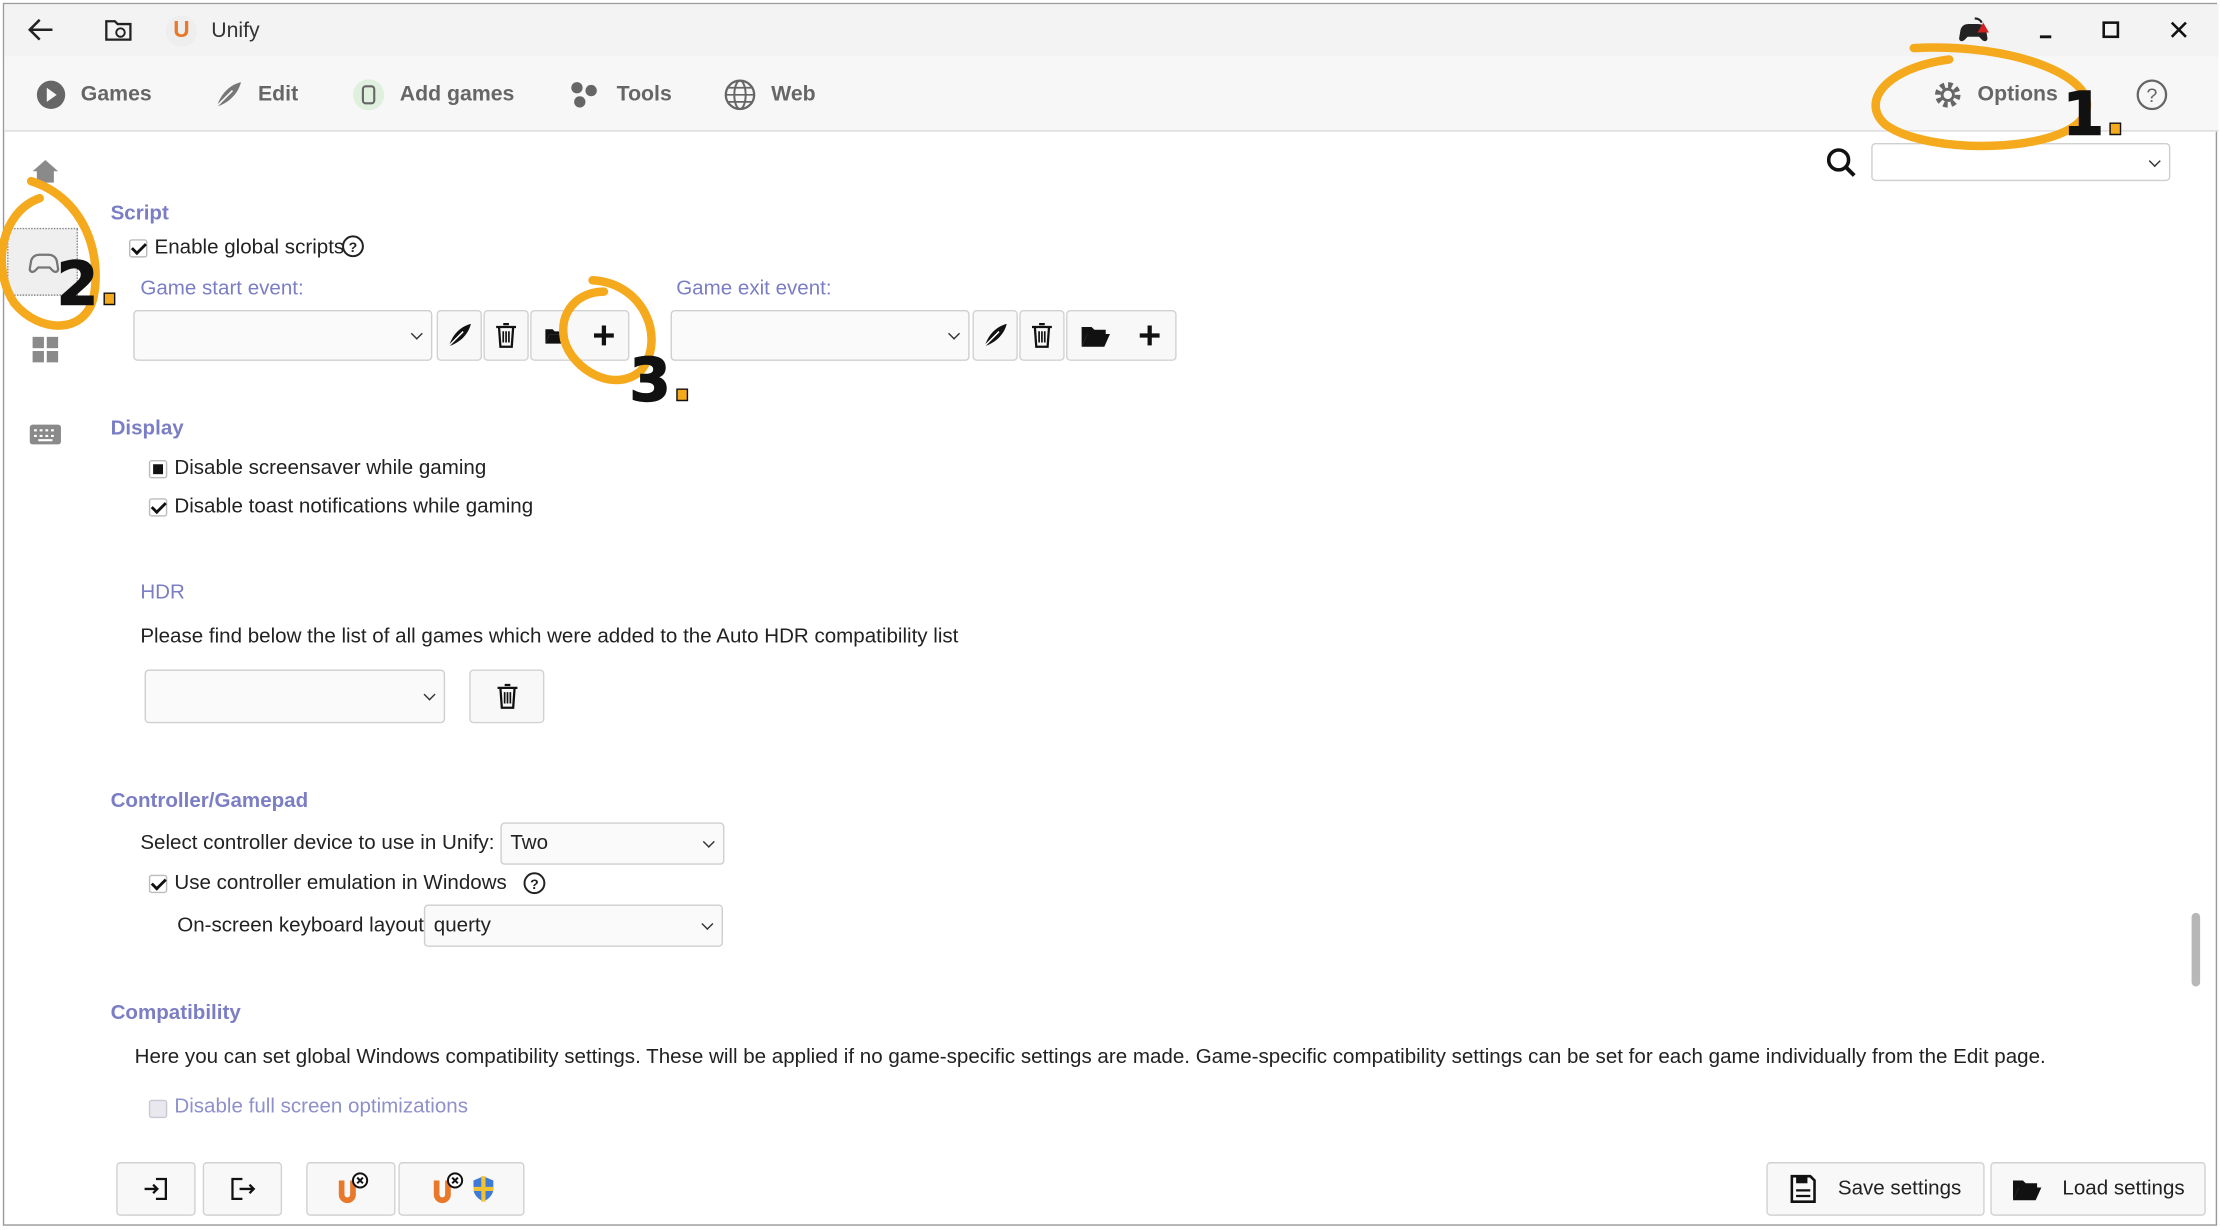 The height and width of the screenshot is (1230, 2220). Describe the element at coordinates (89, 283) in the screenshot. I see `annotation-number-2: 2.` at that location.